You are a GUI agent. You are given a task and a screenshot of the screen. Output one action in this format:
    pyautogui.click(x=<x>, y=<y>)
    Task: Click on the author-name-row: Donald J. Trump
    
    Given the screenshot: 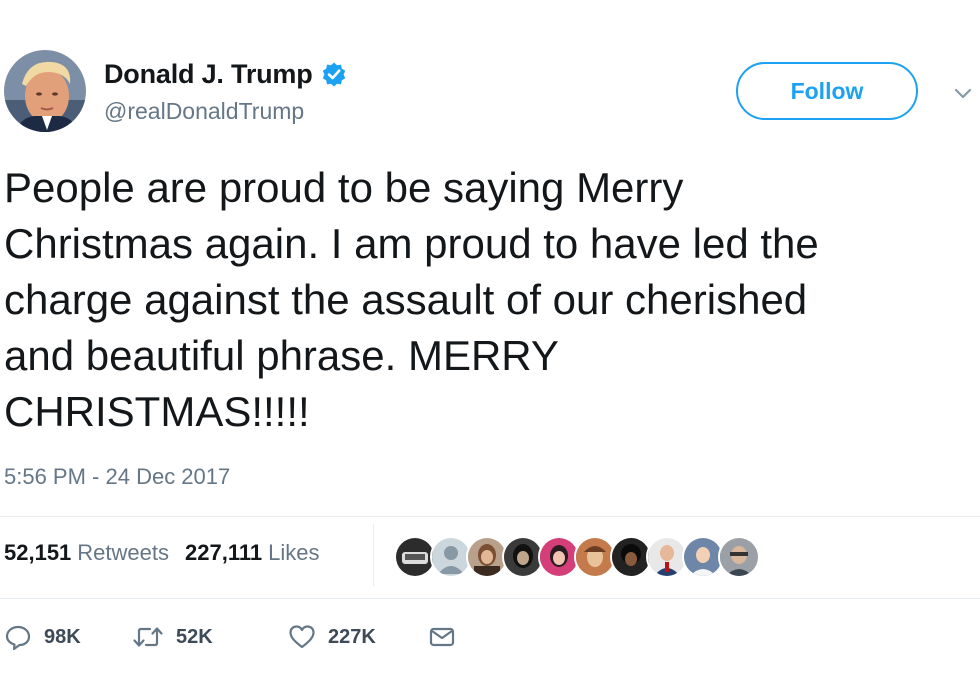 What is the action you would take?
    pyautogui.click(x=225, y=74)
    